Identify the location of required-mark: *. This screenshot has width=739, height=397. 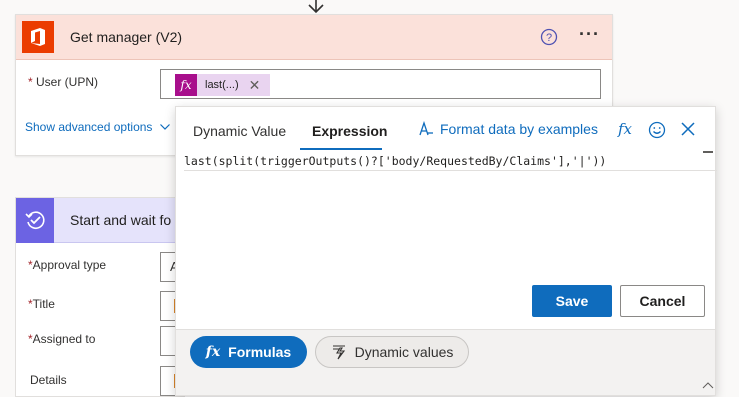
(30, 82).